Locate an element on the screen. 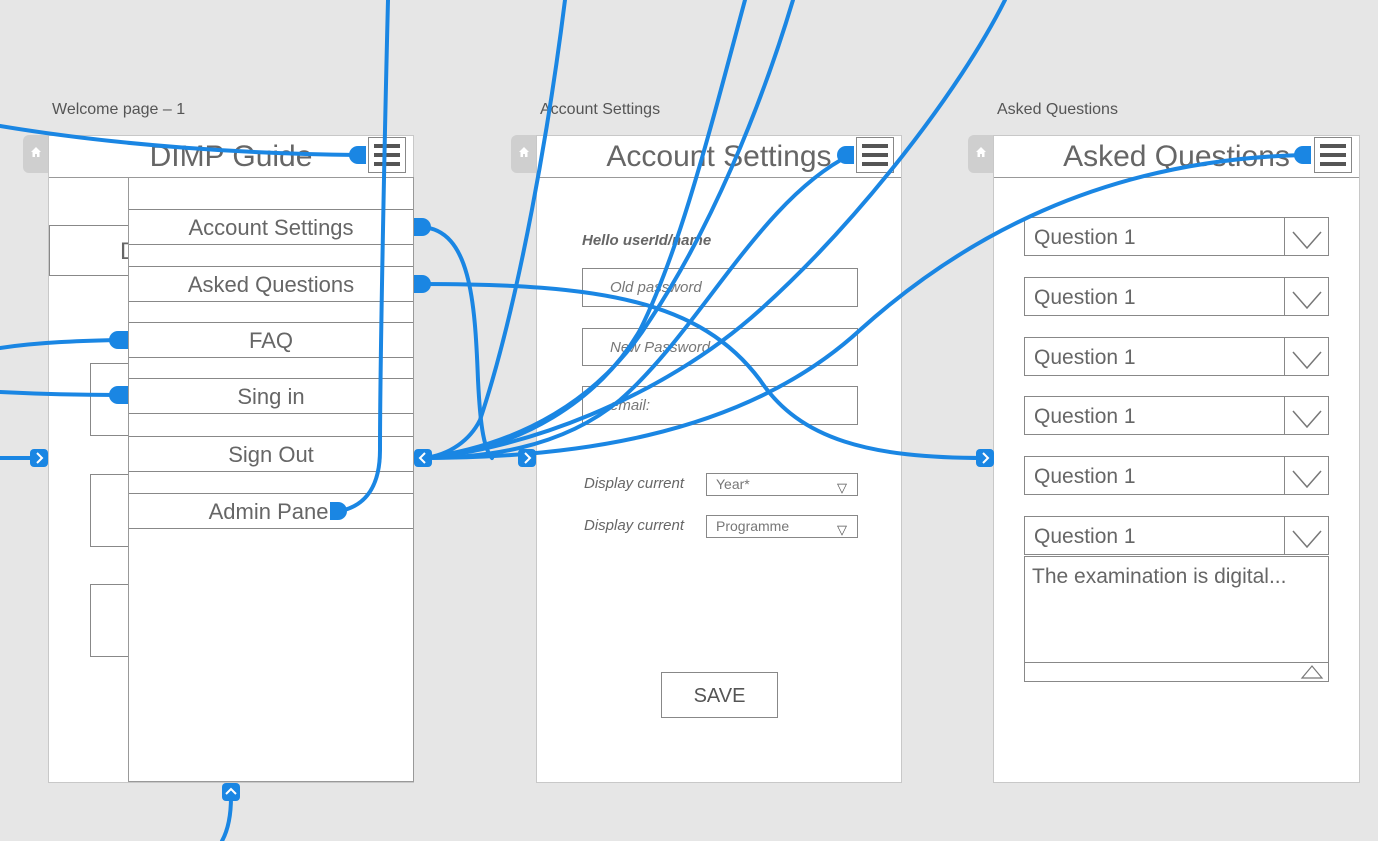 Image resolution: width=1378 pixels, height=841 pixels. welcome-titlebar: DIMP Guide is located at coordinates (231, 157).